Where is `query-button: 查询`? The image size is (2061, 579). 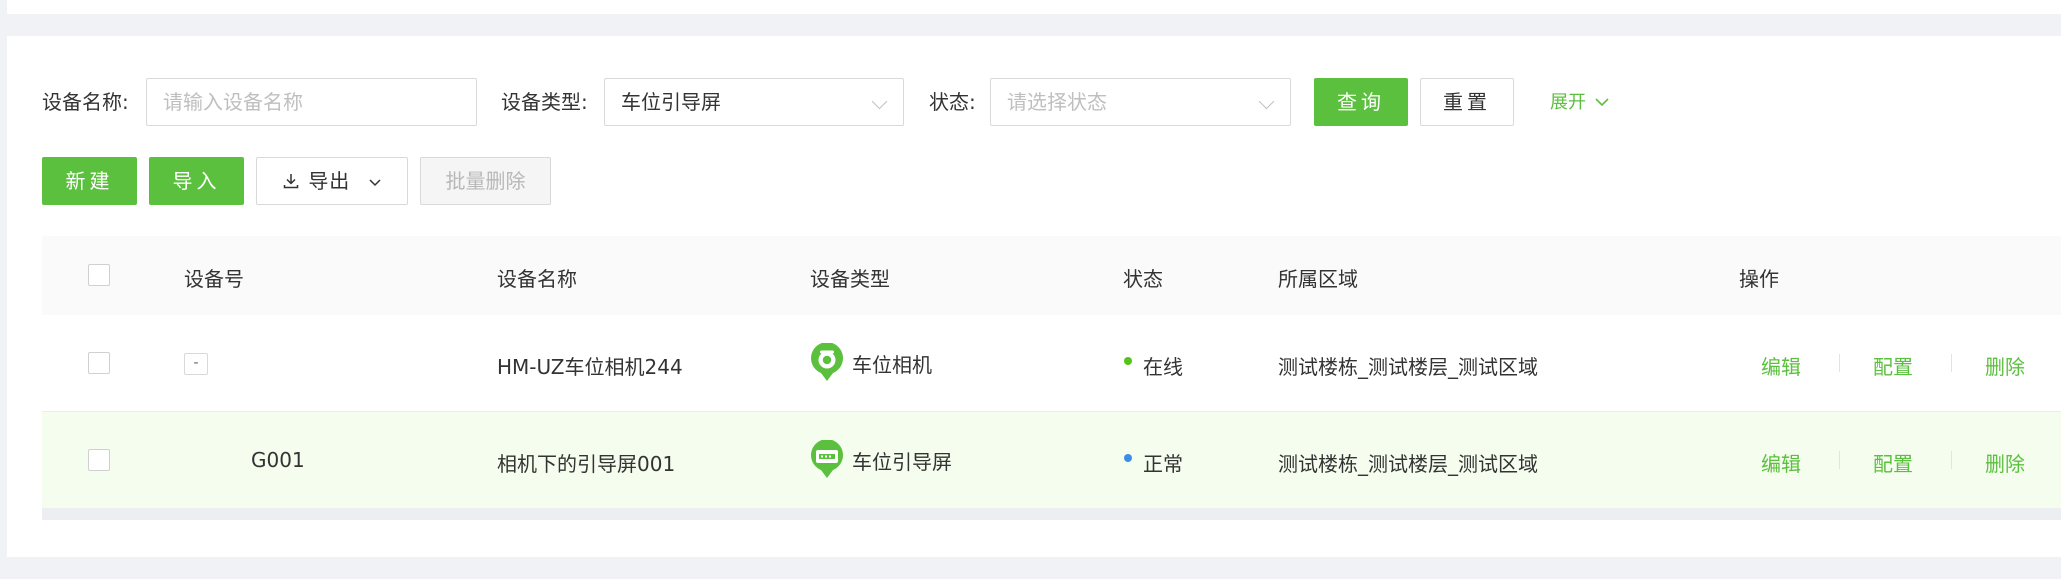 query-button: 查询 is located at coordinates (1361, 102).